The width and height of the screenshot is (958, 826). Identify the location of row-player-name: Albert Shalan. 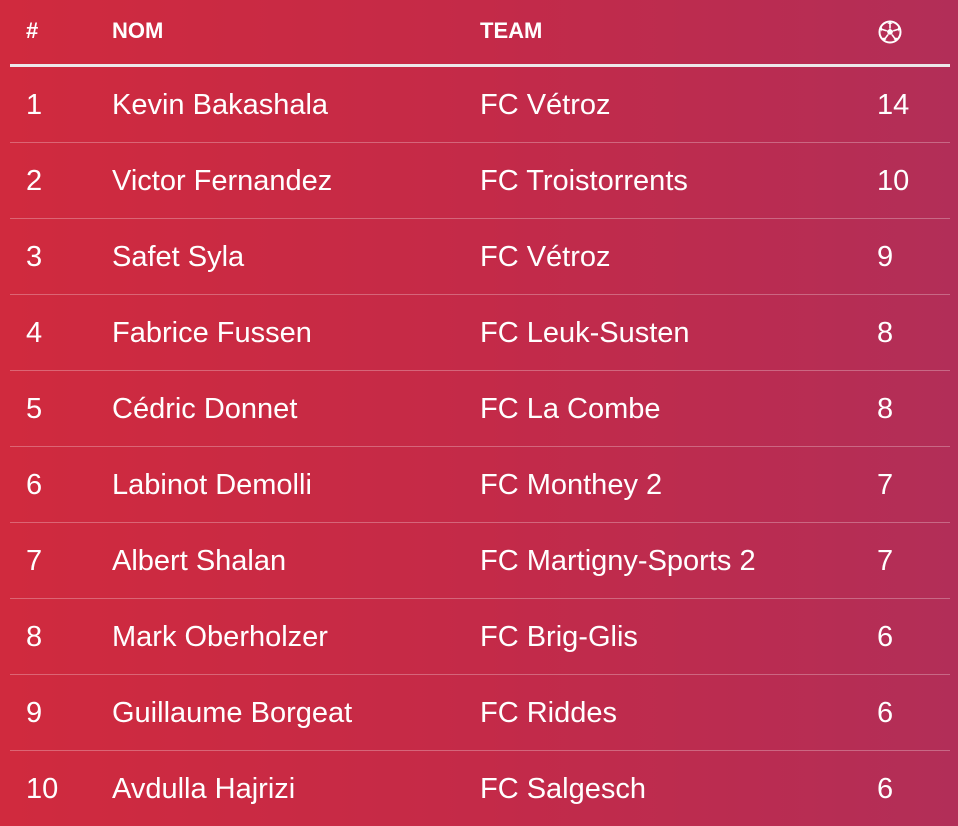
(199, 561).